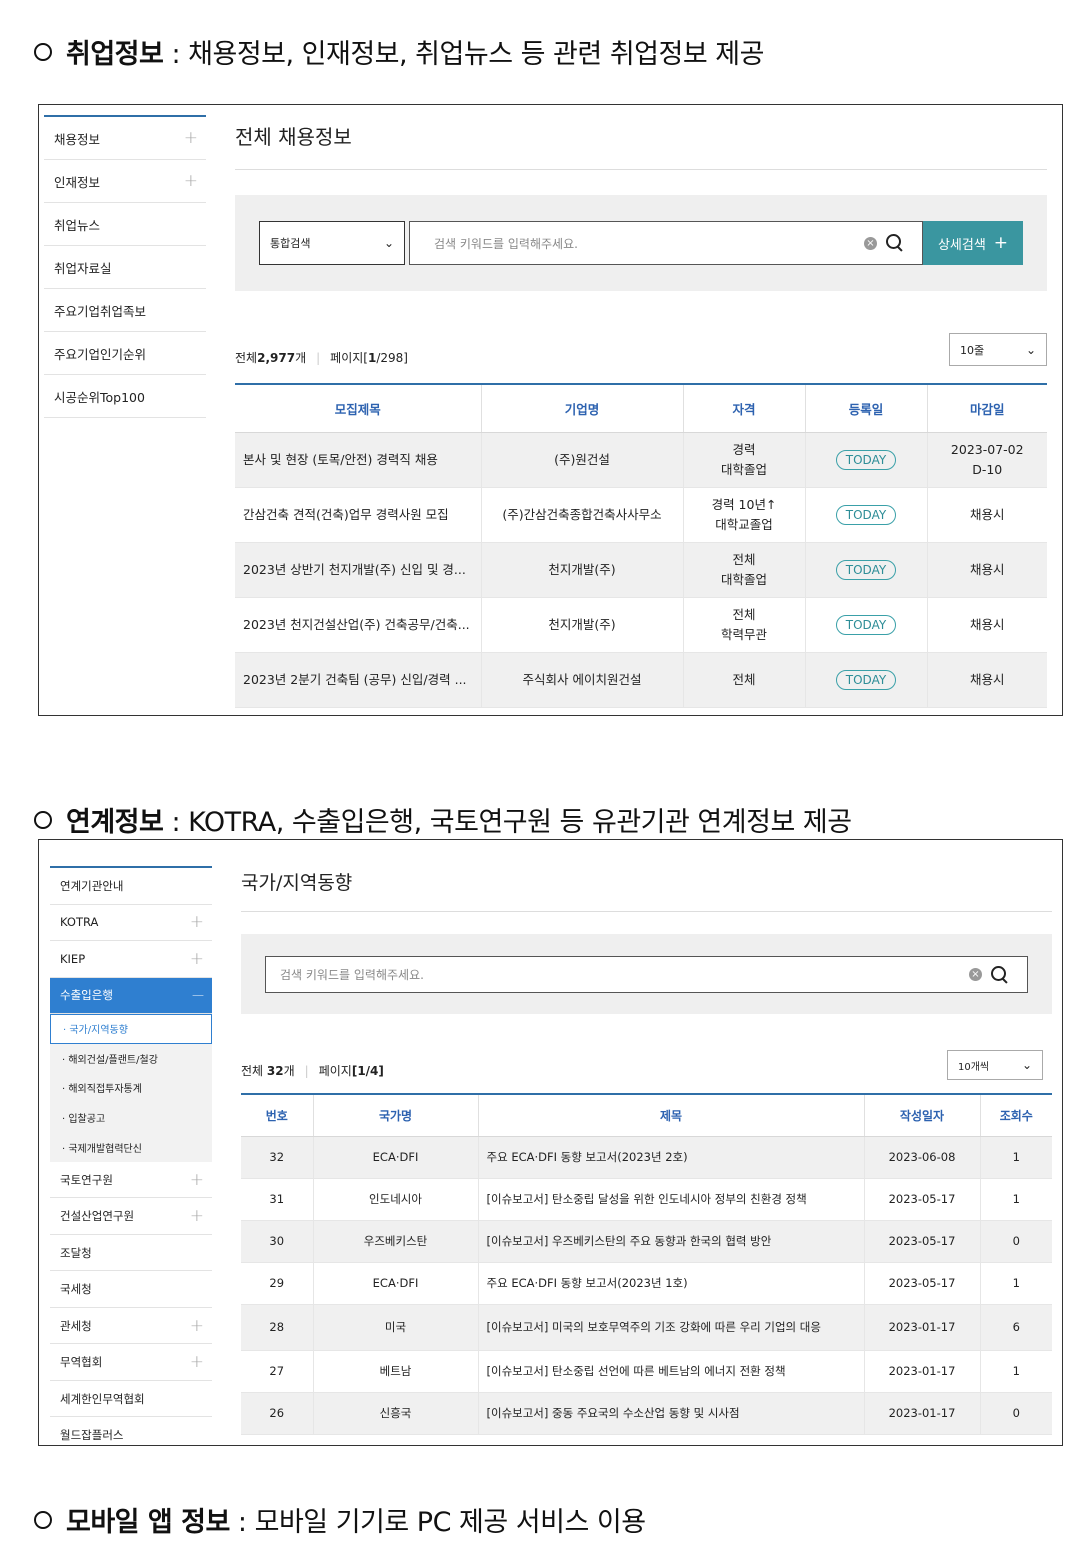 This screenshot has height=1548, width=1086. Describe the element at coordinates (131, 1399) in the screenshot. I see `sidebar-item: 세계한인무역협회` at that location.